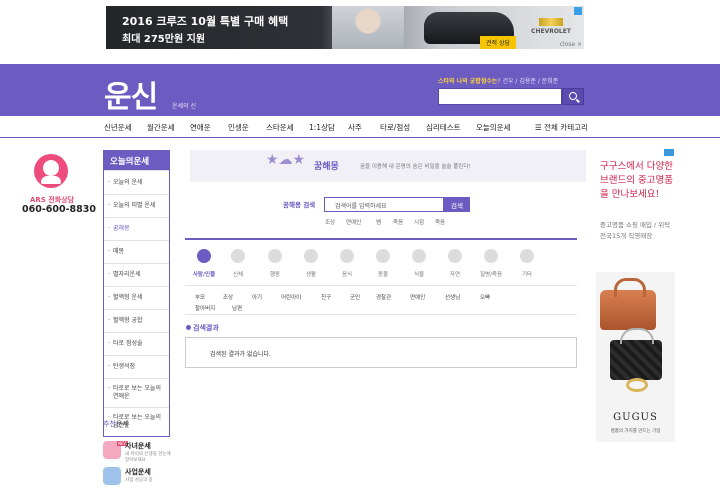 The width and height of the screenshot is (720, 489). Describe the element at coordinates (51, 171) in the screenshot. I see `headset-icon` at that location.